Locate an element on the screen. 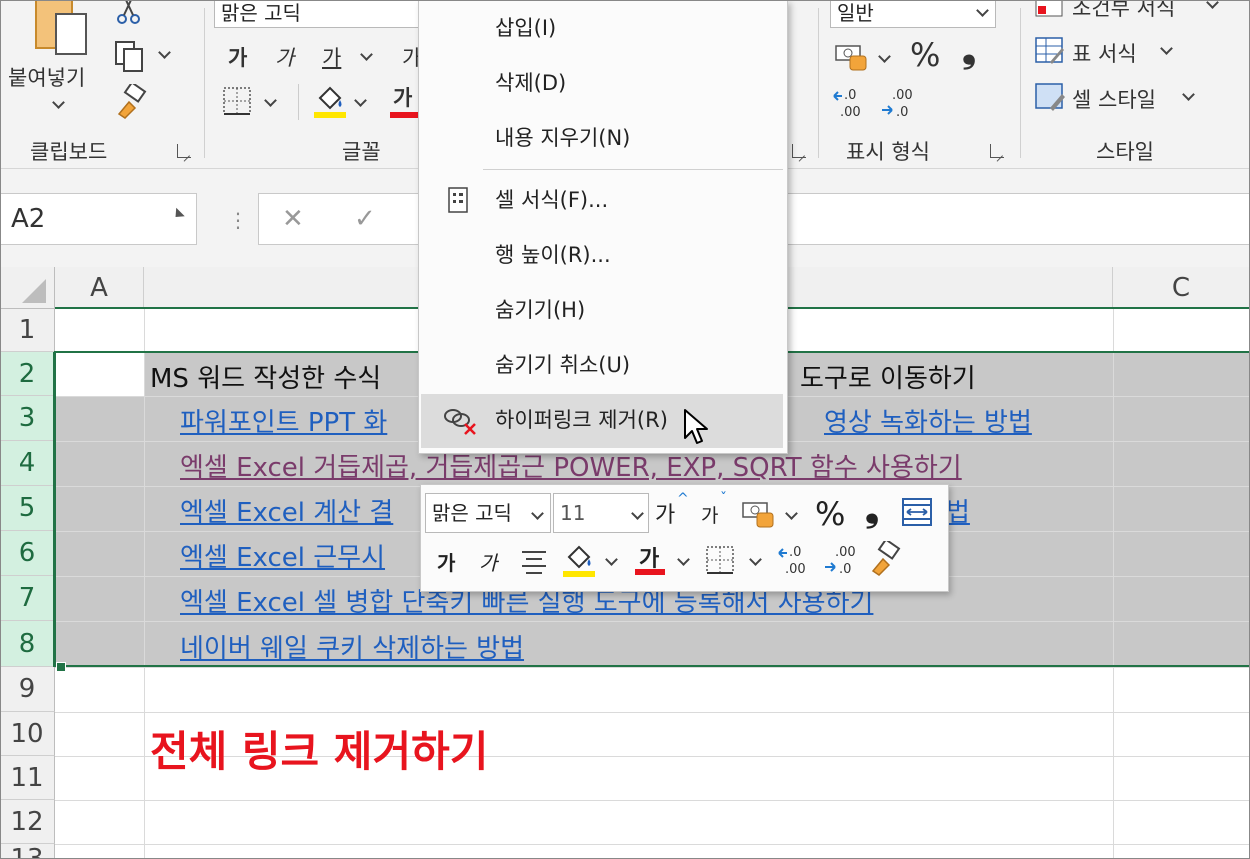 The width and height of the screenshot is (1250, 859). mini-border-chevron-icon is located at coordinates (755, 559).